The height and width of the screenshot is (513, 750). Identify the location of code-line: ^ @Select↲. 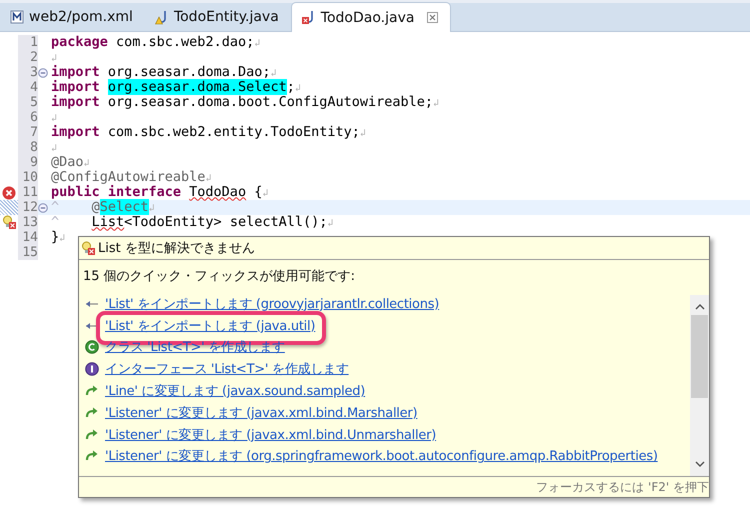
(102, 208).